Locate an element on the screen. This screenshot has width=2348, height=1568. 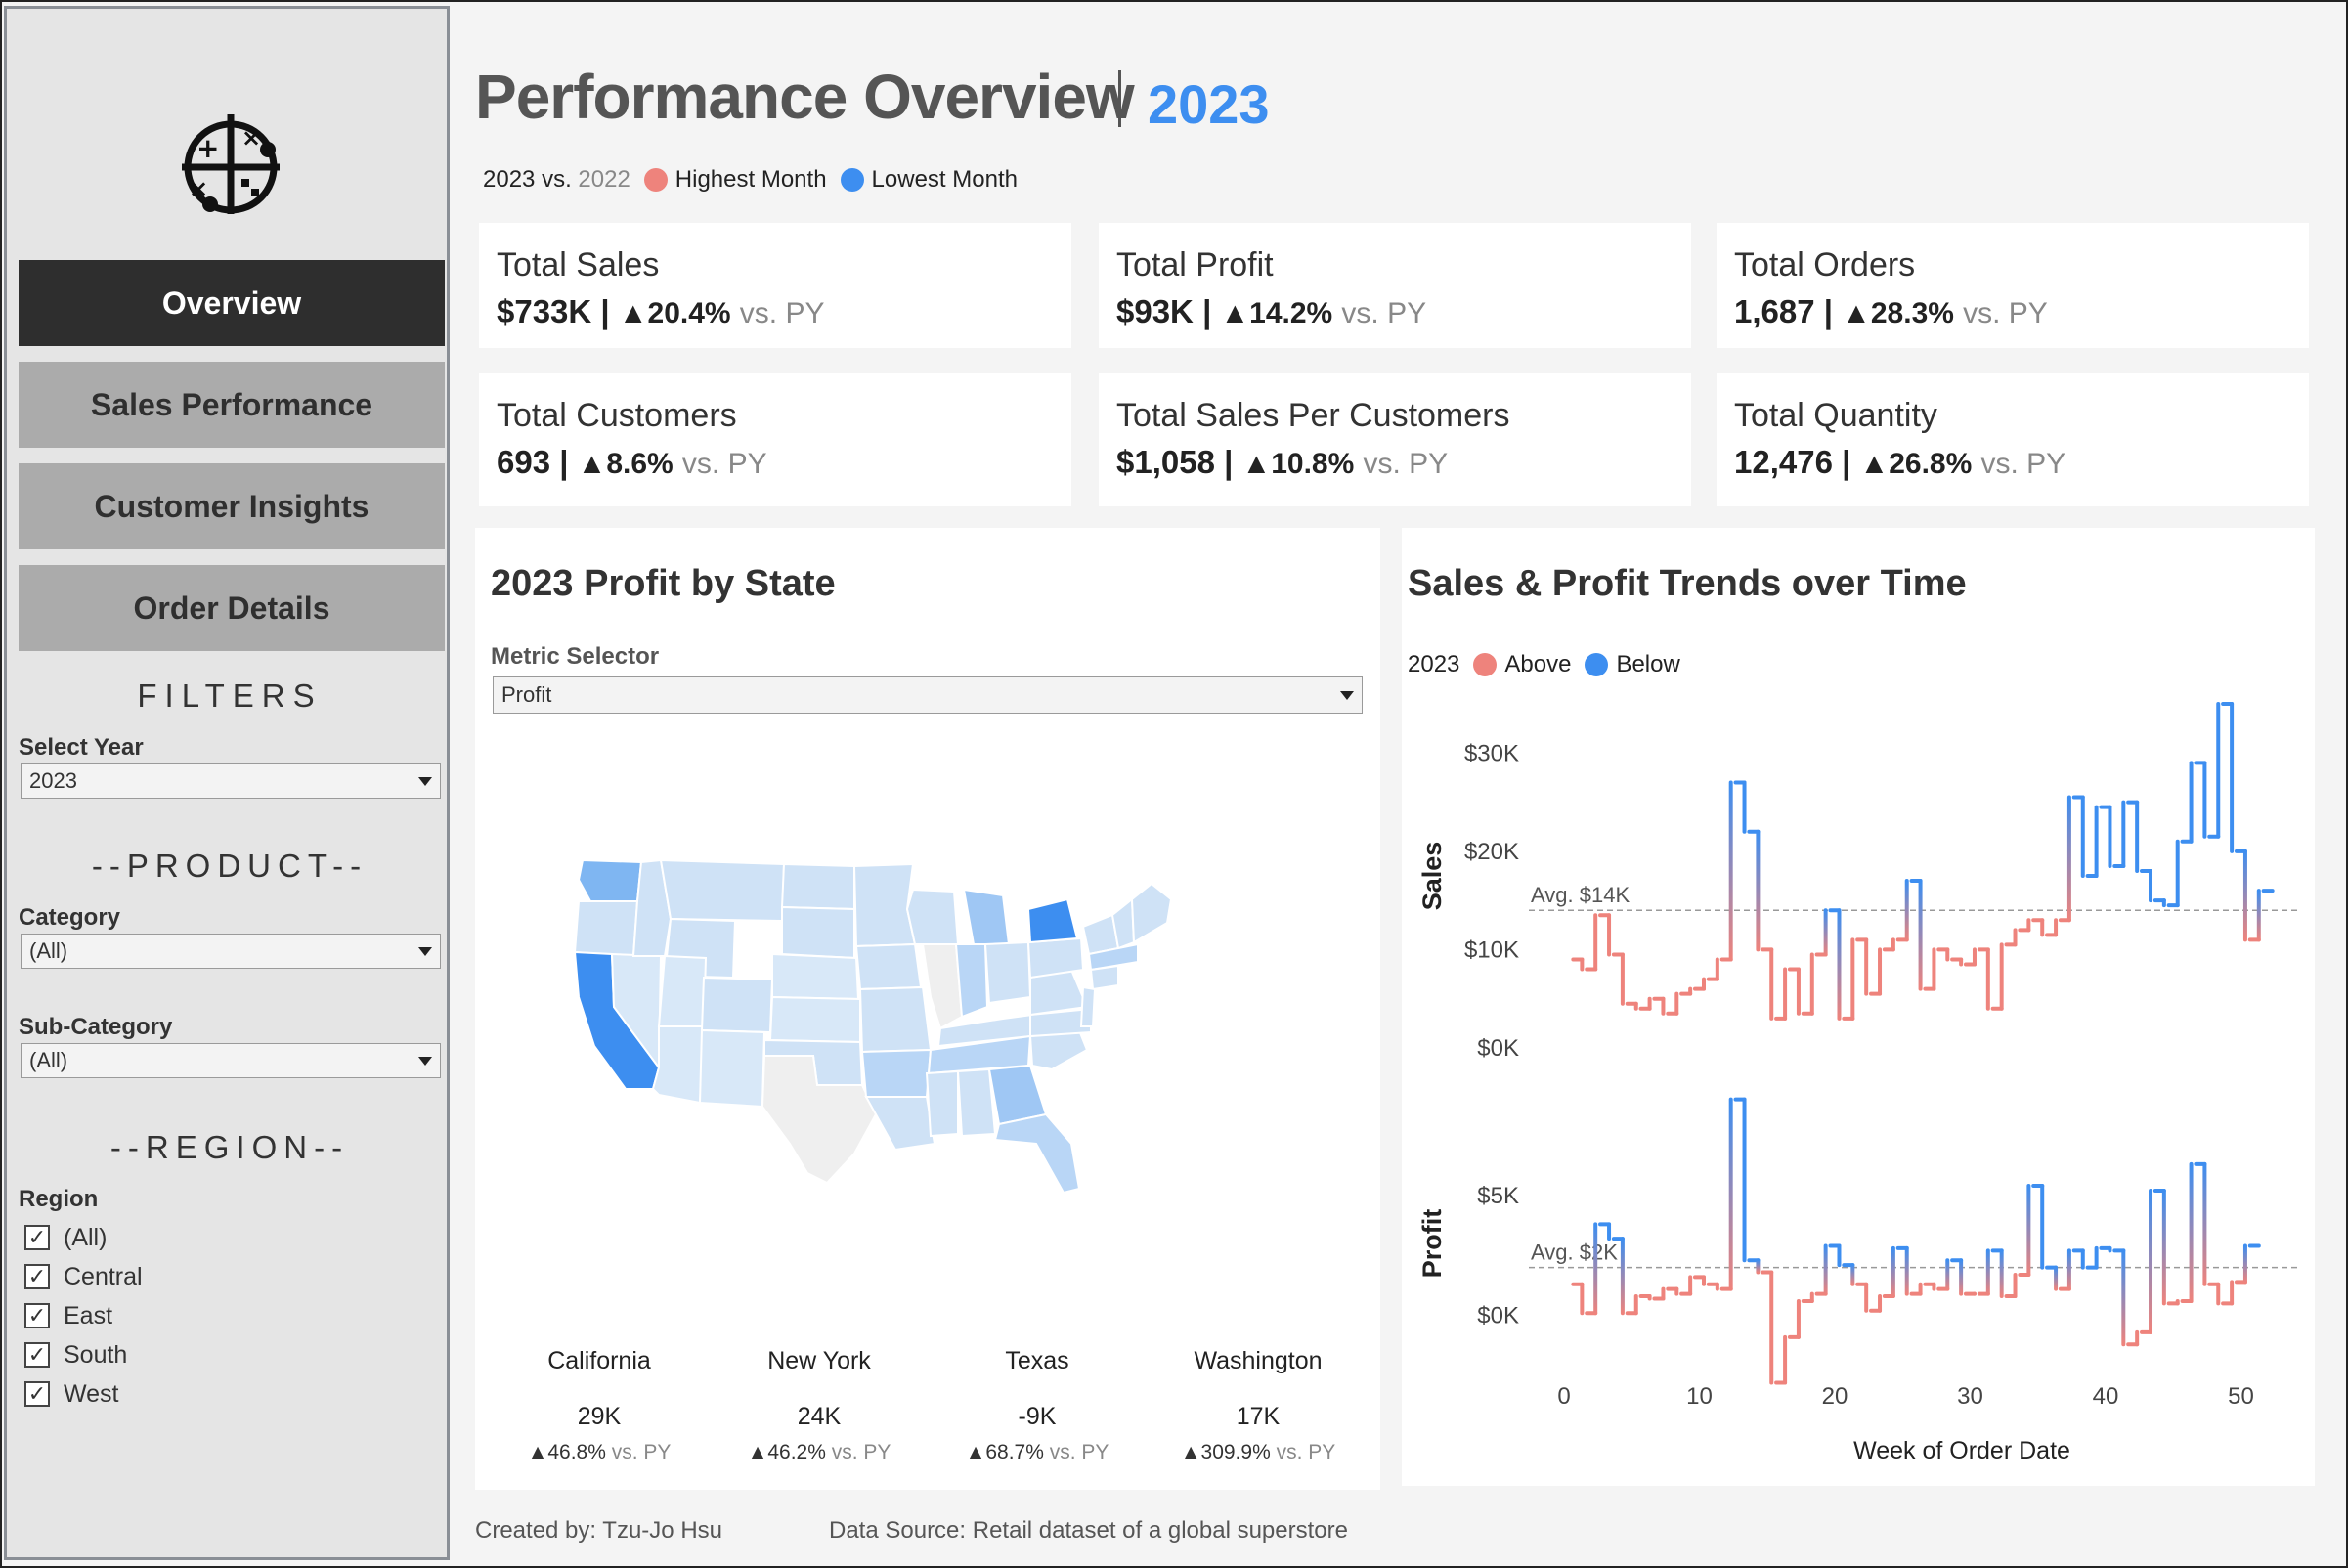
trends-legend-below: Below is located at coordinates (1648, 664).